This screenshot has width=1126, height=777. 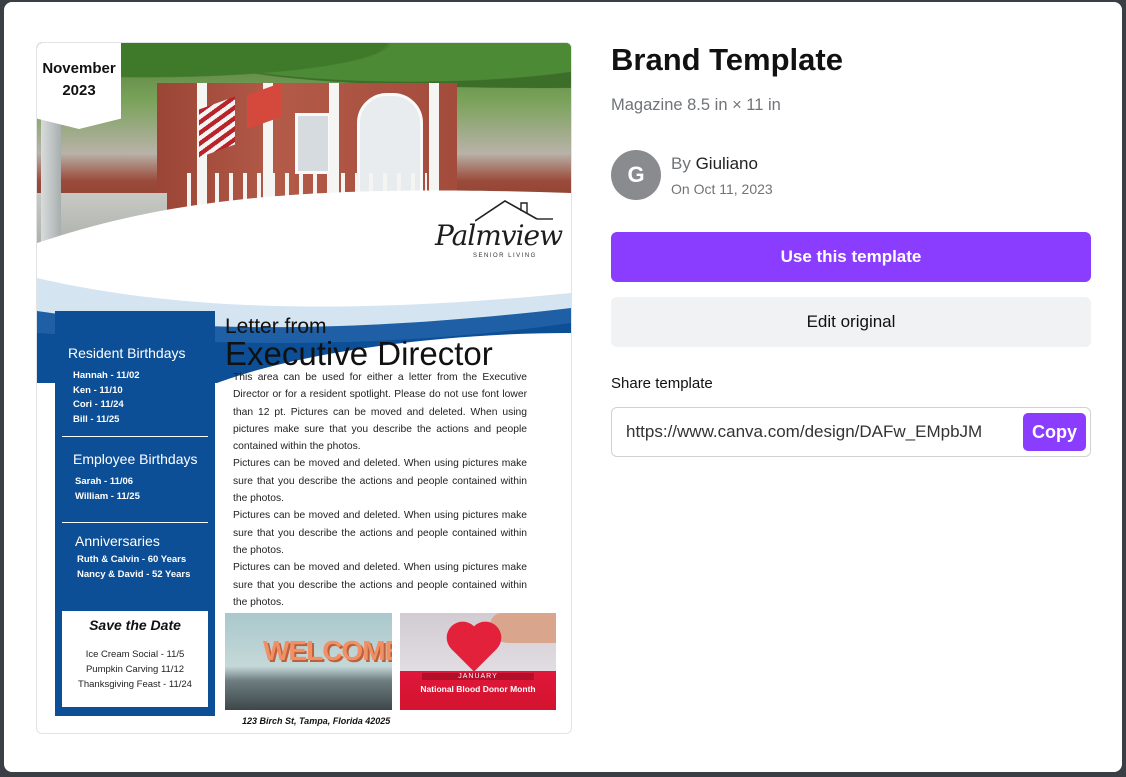 What do you see at coordinates (478, 676) in the screenshot?
I see `january-label: JANUARY` at bounding box center [478, 676].